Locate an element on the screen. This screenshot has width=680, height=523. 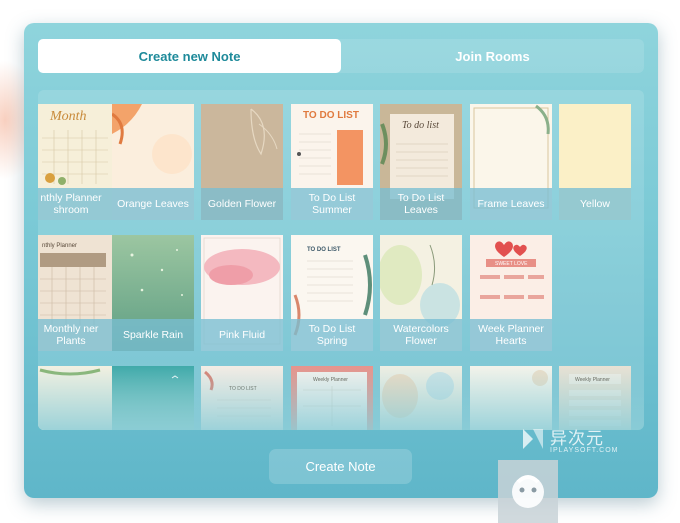
template-label: Watercolors Flower is located at coordinates (421, 335).